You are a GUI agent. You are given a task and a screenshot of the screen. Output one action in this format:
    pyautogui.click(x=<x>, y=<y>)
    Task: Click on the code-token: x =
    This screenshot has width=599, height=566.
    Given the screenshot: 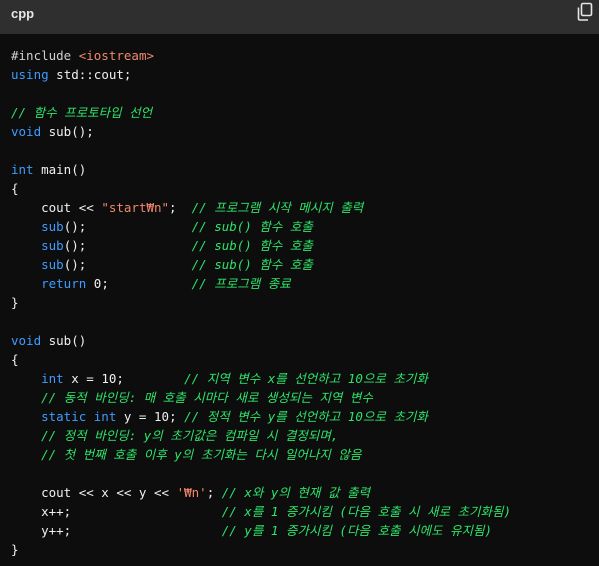 What is the action you would take?
    pyautogui.click(x=82, y=378)
    